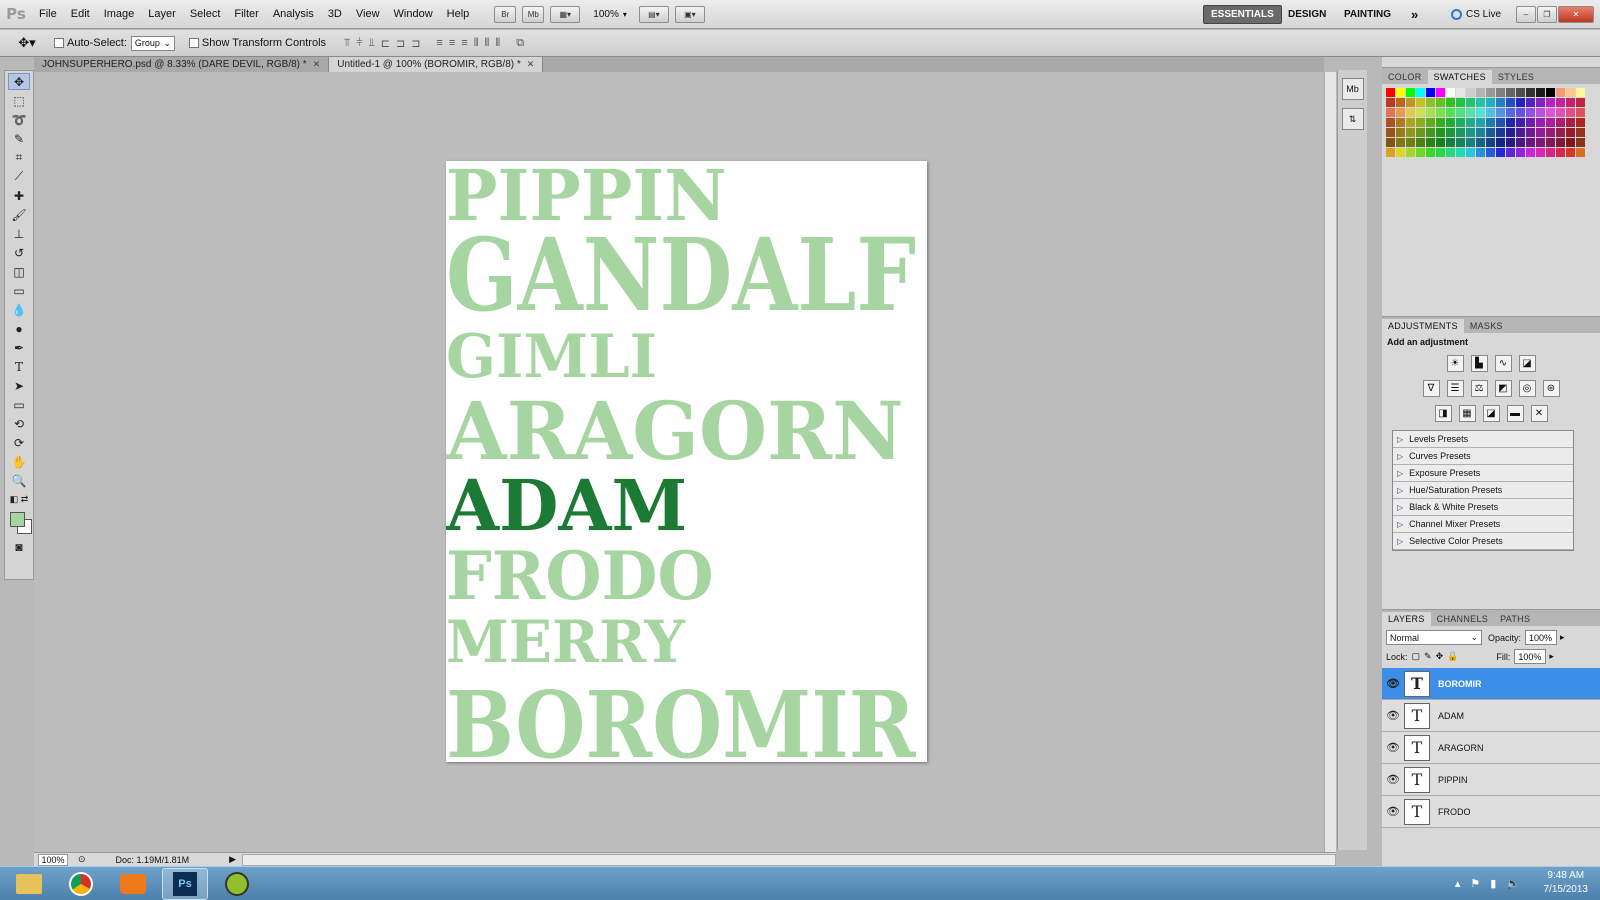 The width and height of the screenshot is (1600, 900). Describe the element at coordinates (1566, 883) in the screenshot. I see `system-clock: 9:48 AM 7/15/2013` at that location.